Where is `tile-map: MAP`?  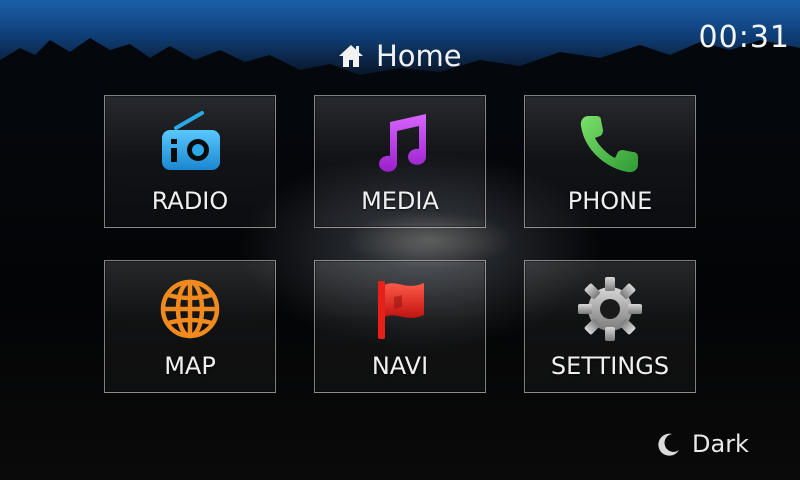
tile-map: MAP is located at coordinates (190, 326).